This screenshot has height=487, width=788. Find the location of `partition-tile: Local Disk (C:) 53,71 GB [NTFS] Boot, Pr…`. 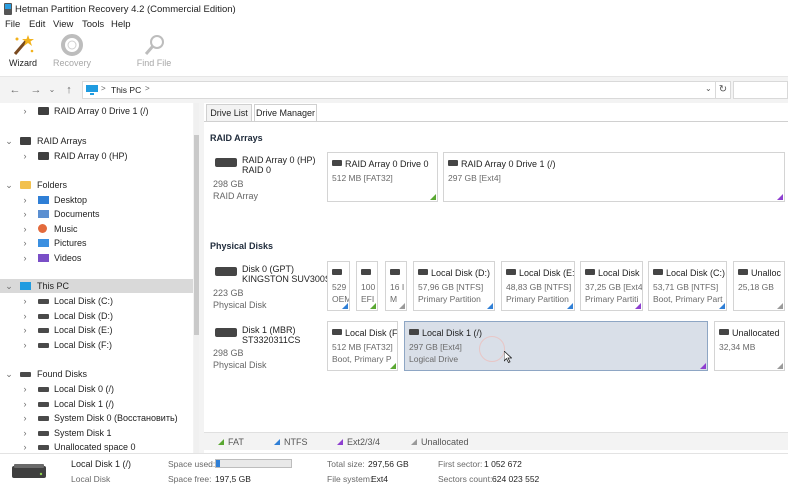

partition-tile: Local Disk (C:) 53,71 GB [NTFS] Boot, Pr… is located at coordinates (687, 286).